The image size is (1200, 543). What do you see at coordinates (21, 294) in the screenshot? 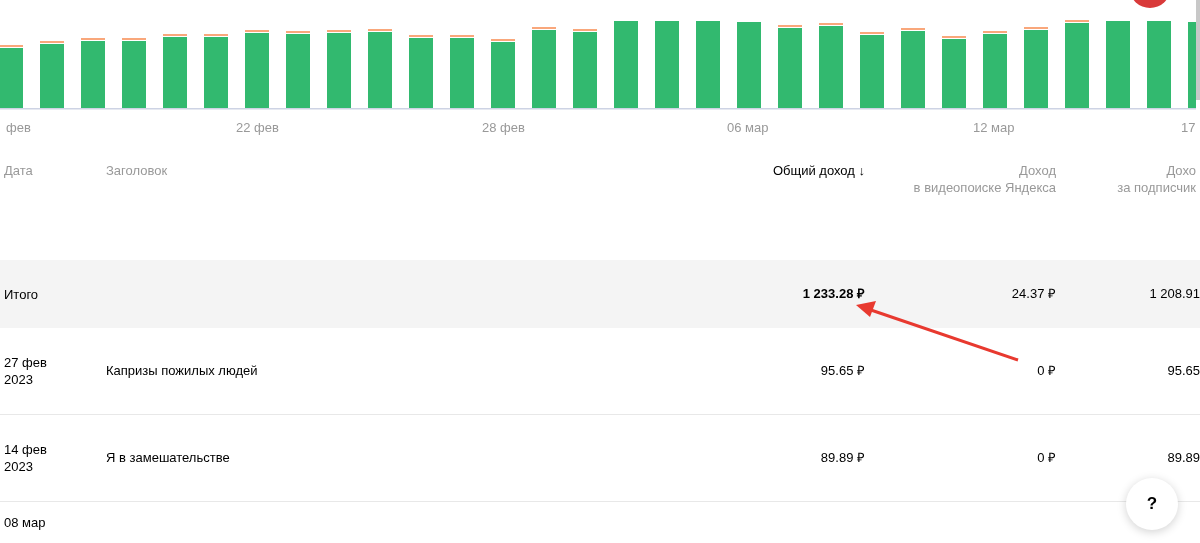
I see `date-cell-text: Итого` at bounding box center [21, 294].